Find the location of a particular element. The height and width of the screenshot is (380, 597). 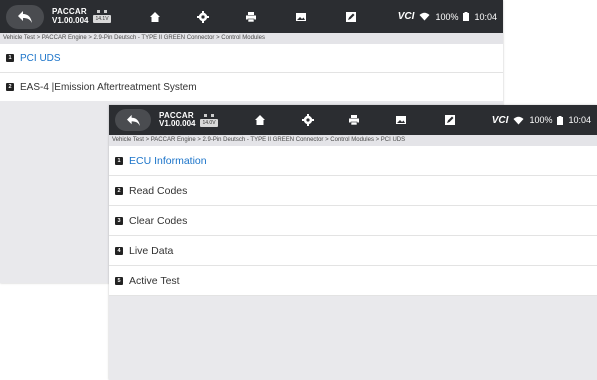

top-bar: PACCAR V1.00.004 14.1V VCI 100% 10:04 is located at coordinates (251, 16).